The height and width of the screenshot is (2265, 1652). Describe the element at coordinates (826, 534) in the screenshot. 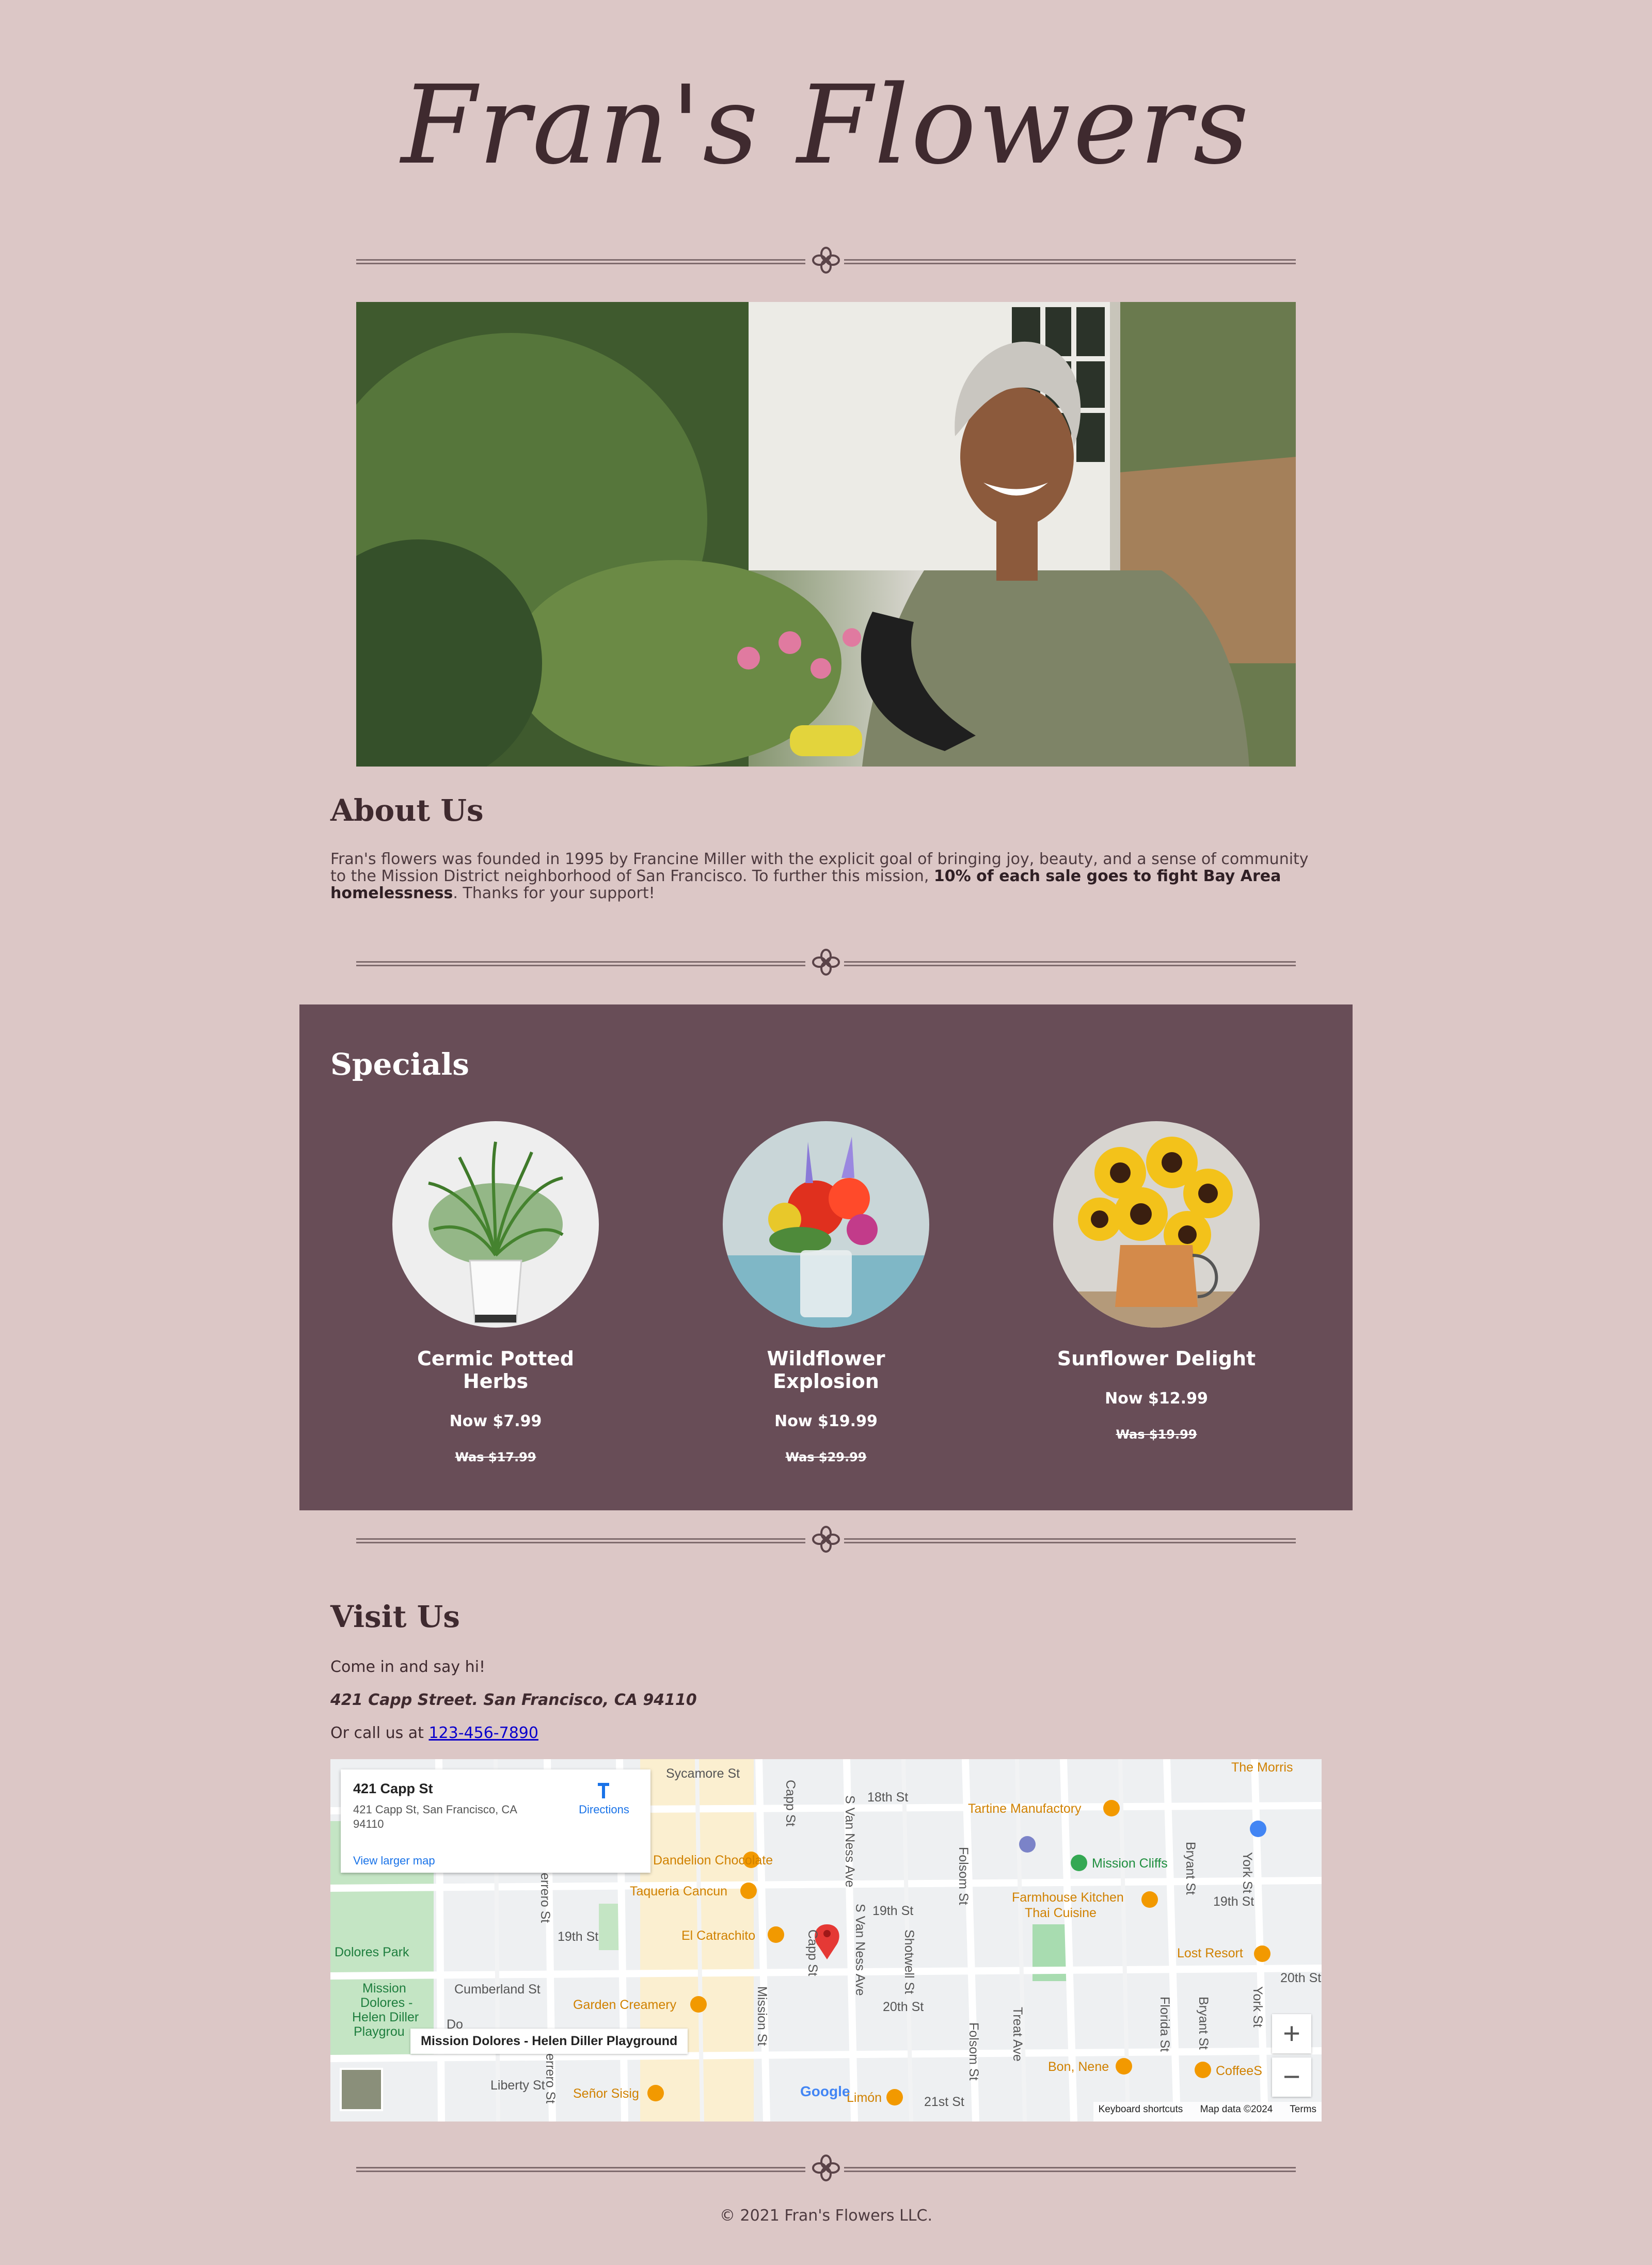

I see `hero-image` at that location.